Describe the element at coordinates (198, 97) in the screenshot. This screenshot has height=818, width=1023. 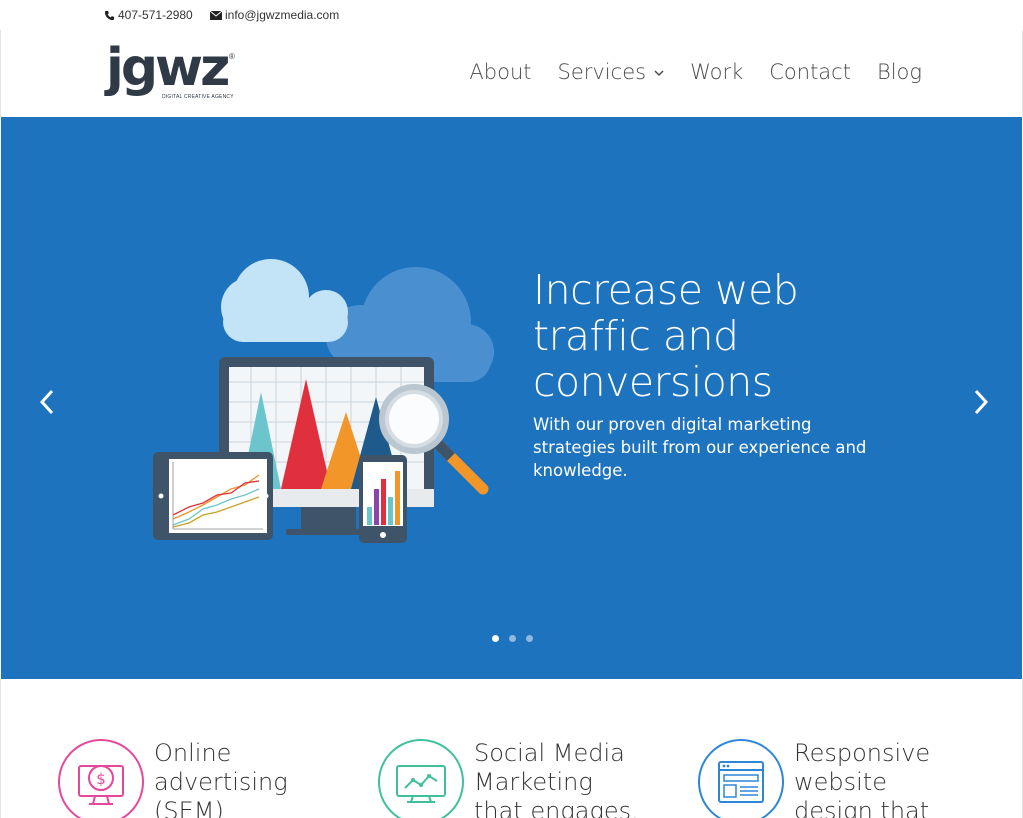
I see `logo-tagline: DIGITAL CREATIVE AGENCY` at that location.